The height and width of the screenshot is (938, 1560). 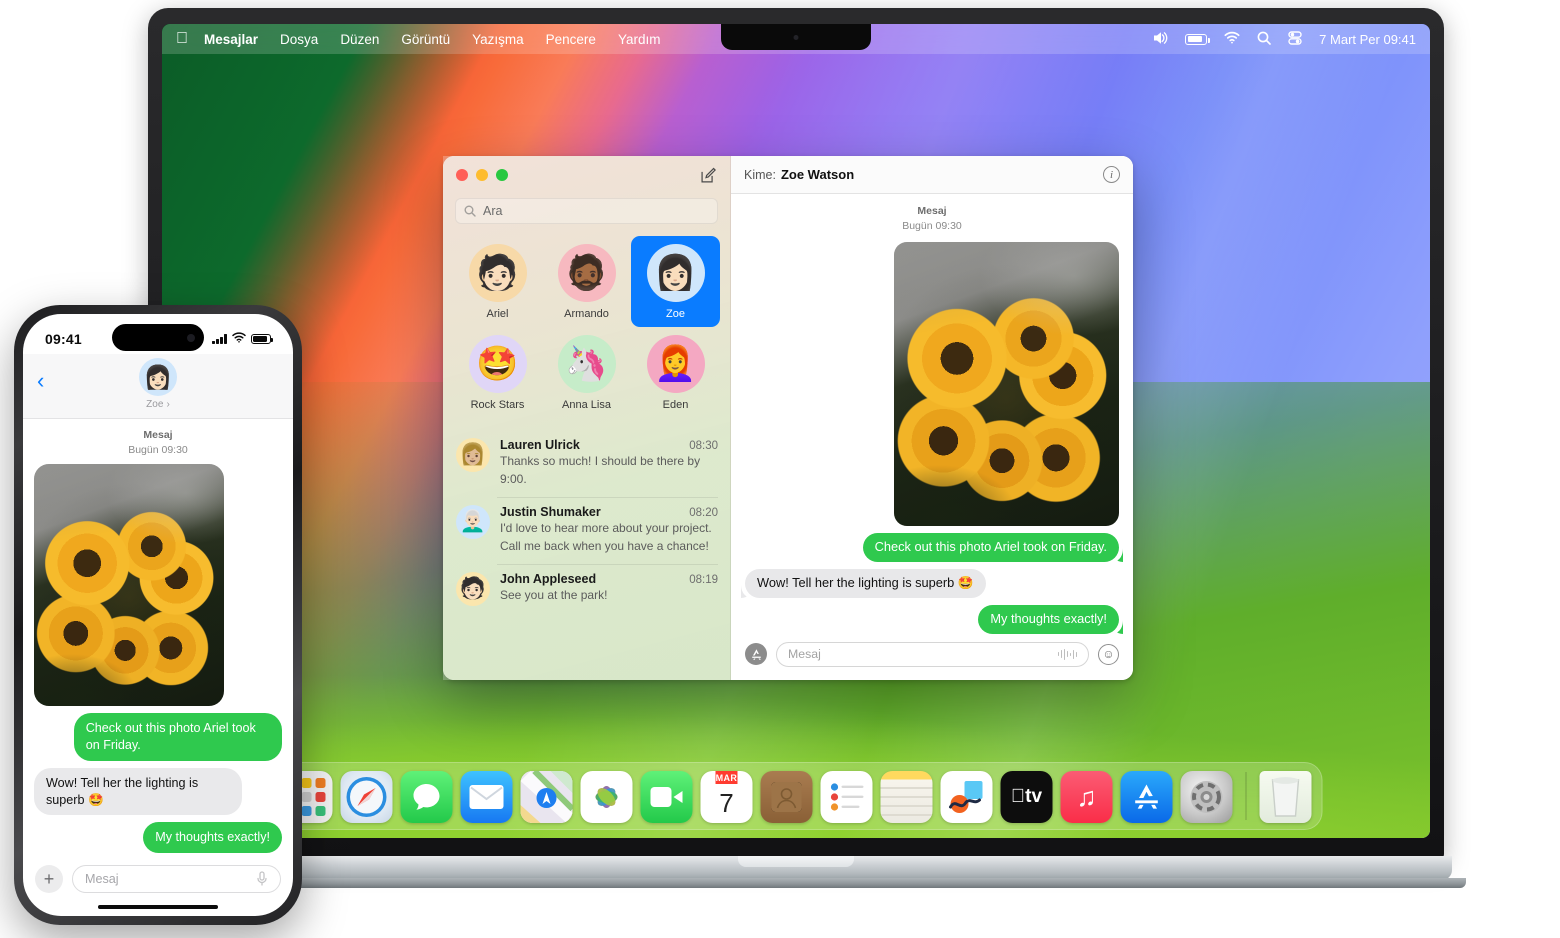 I want to click on dock-item-contacts, so click(x=786, y=797).